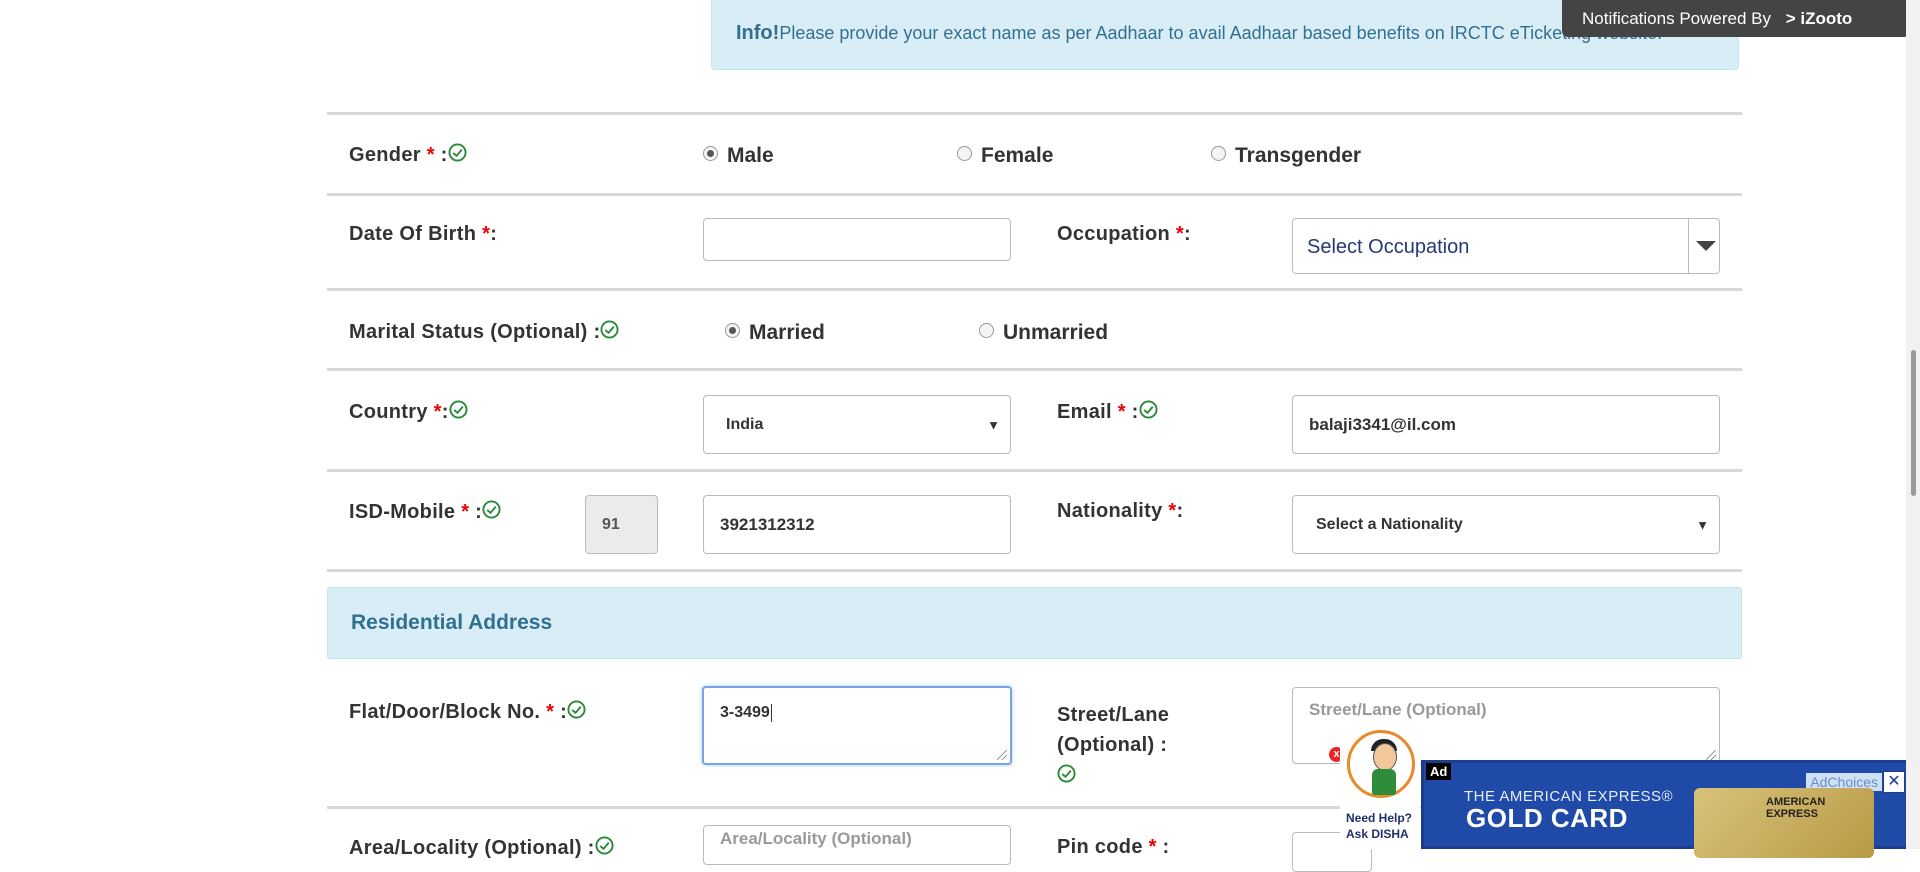 The height and width of the screenshot is (872, 1920). What do you see at coordinates (1819, 18) in the screenshot?
I see `izooto-brand: > iZooto` at bounding box center [1819, 18].